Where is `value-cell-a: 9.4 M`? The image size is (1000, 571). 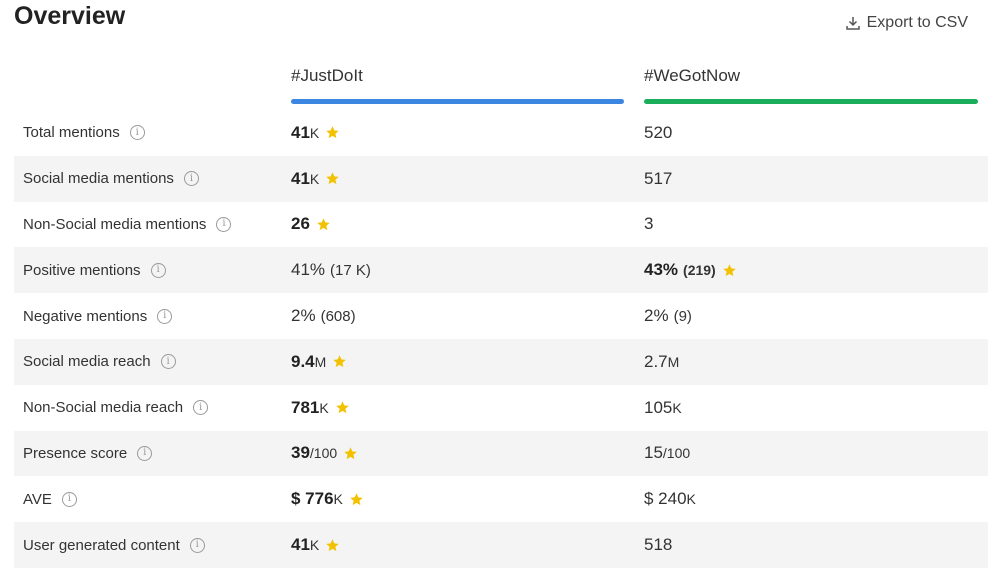
value-cell-a: 9.4 M is located at coordinates (319, 362).